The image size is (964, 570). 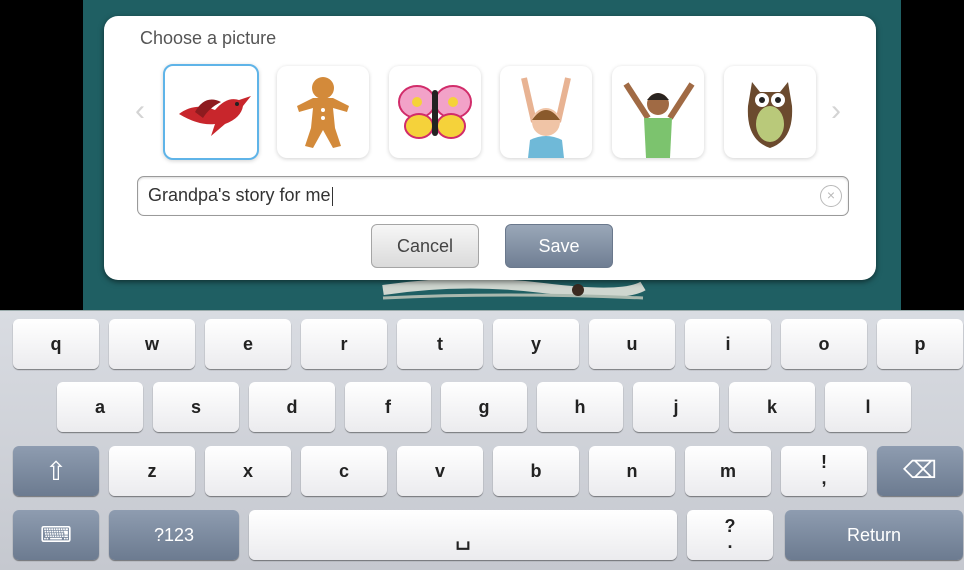 I want to click on picture-option-girl, so click(x=546, y=112).